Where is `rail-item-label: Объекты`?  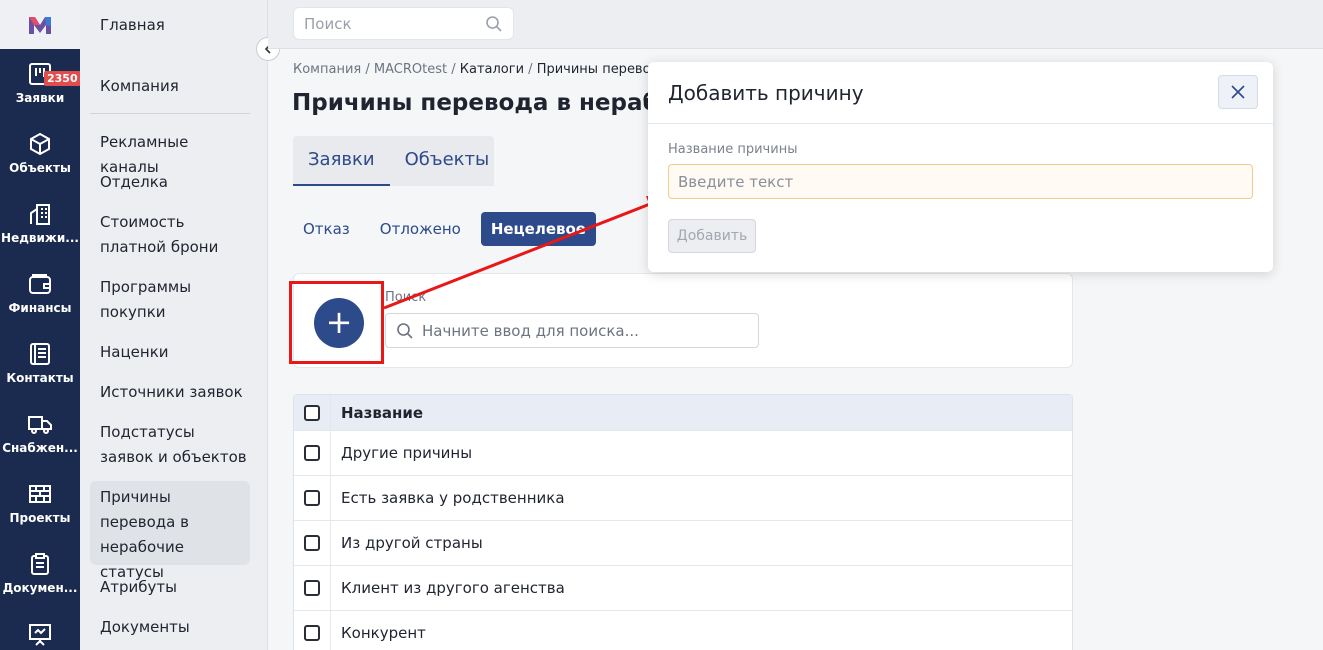
rail-item-label: Объекты is located at coordinates (40, 168).